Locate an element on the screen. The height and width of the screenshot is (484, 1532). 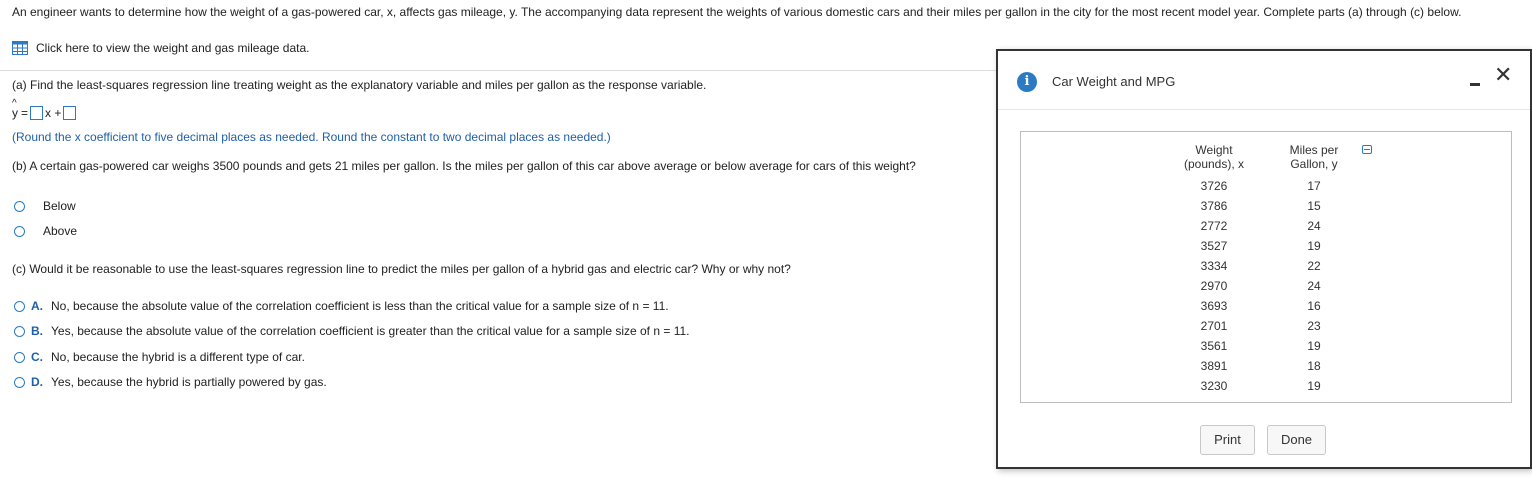
weight-column-header: Weight (pounds), x is located at coordinates (1214, 157).